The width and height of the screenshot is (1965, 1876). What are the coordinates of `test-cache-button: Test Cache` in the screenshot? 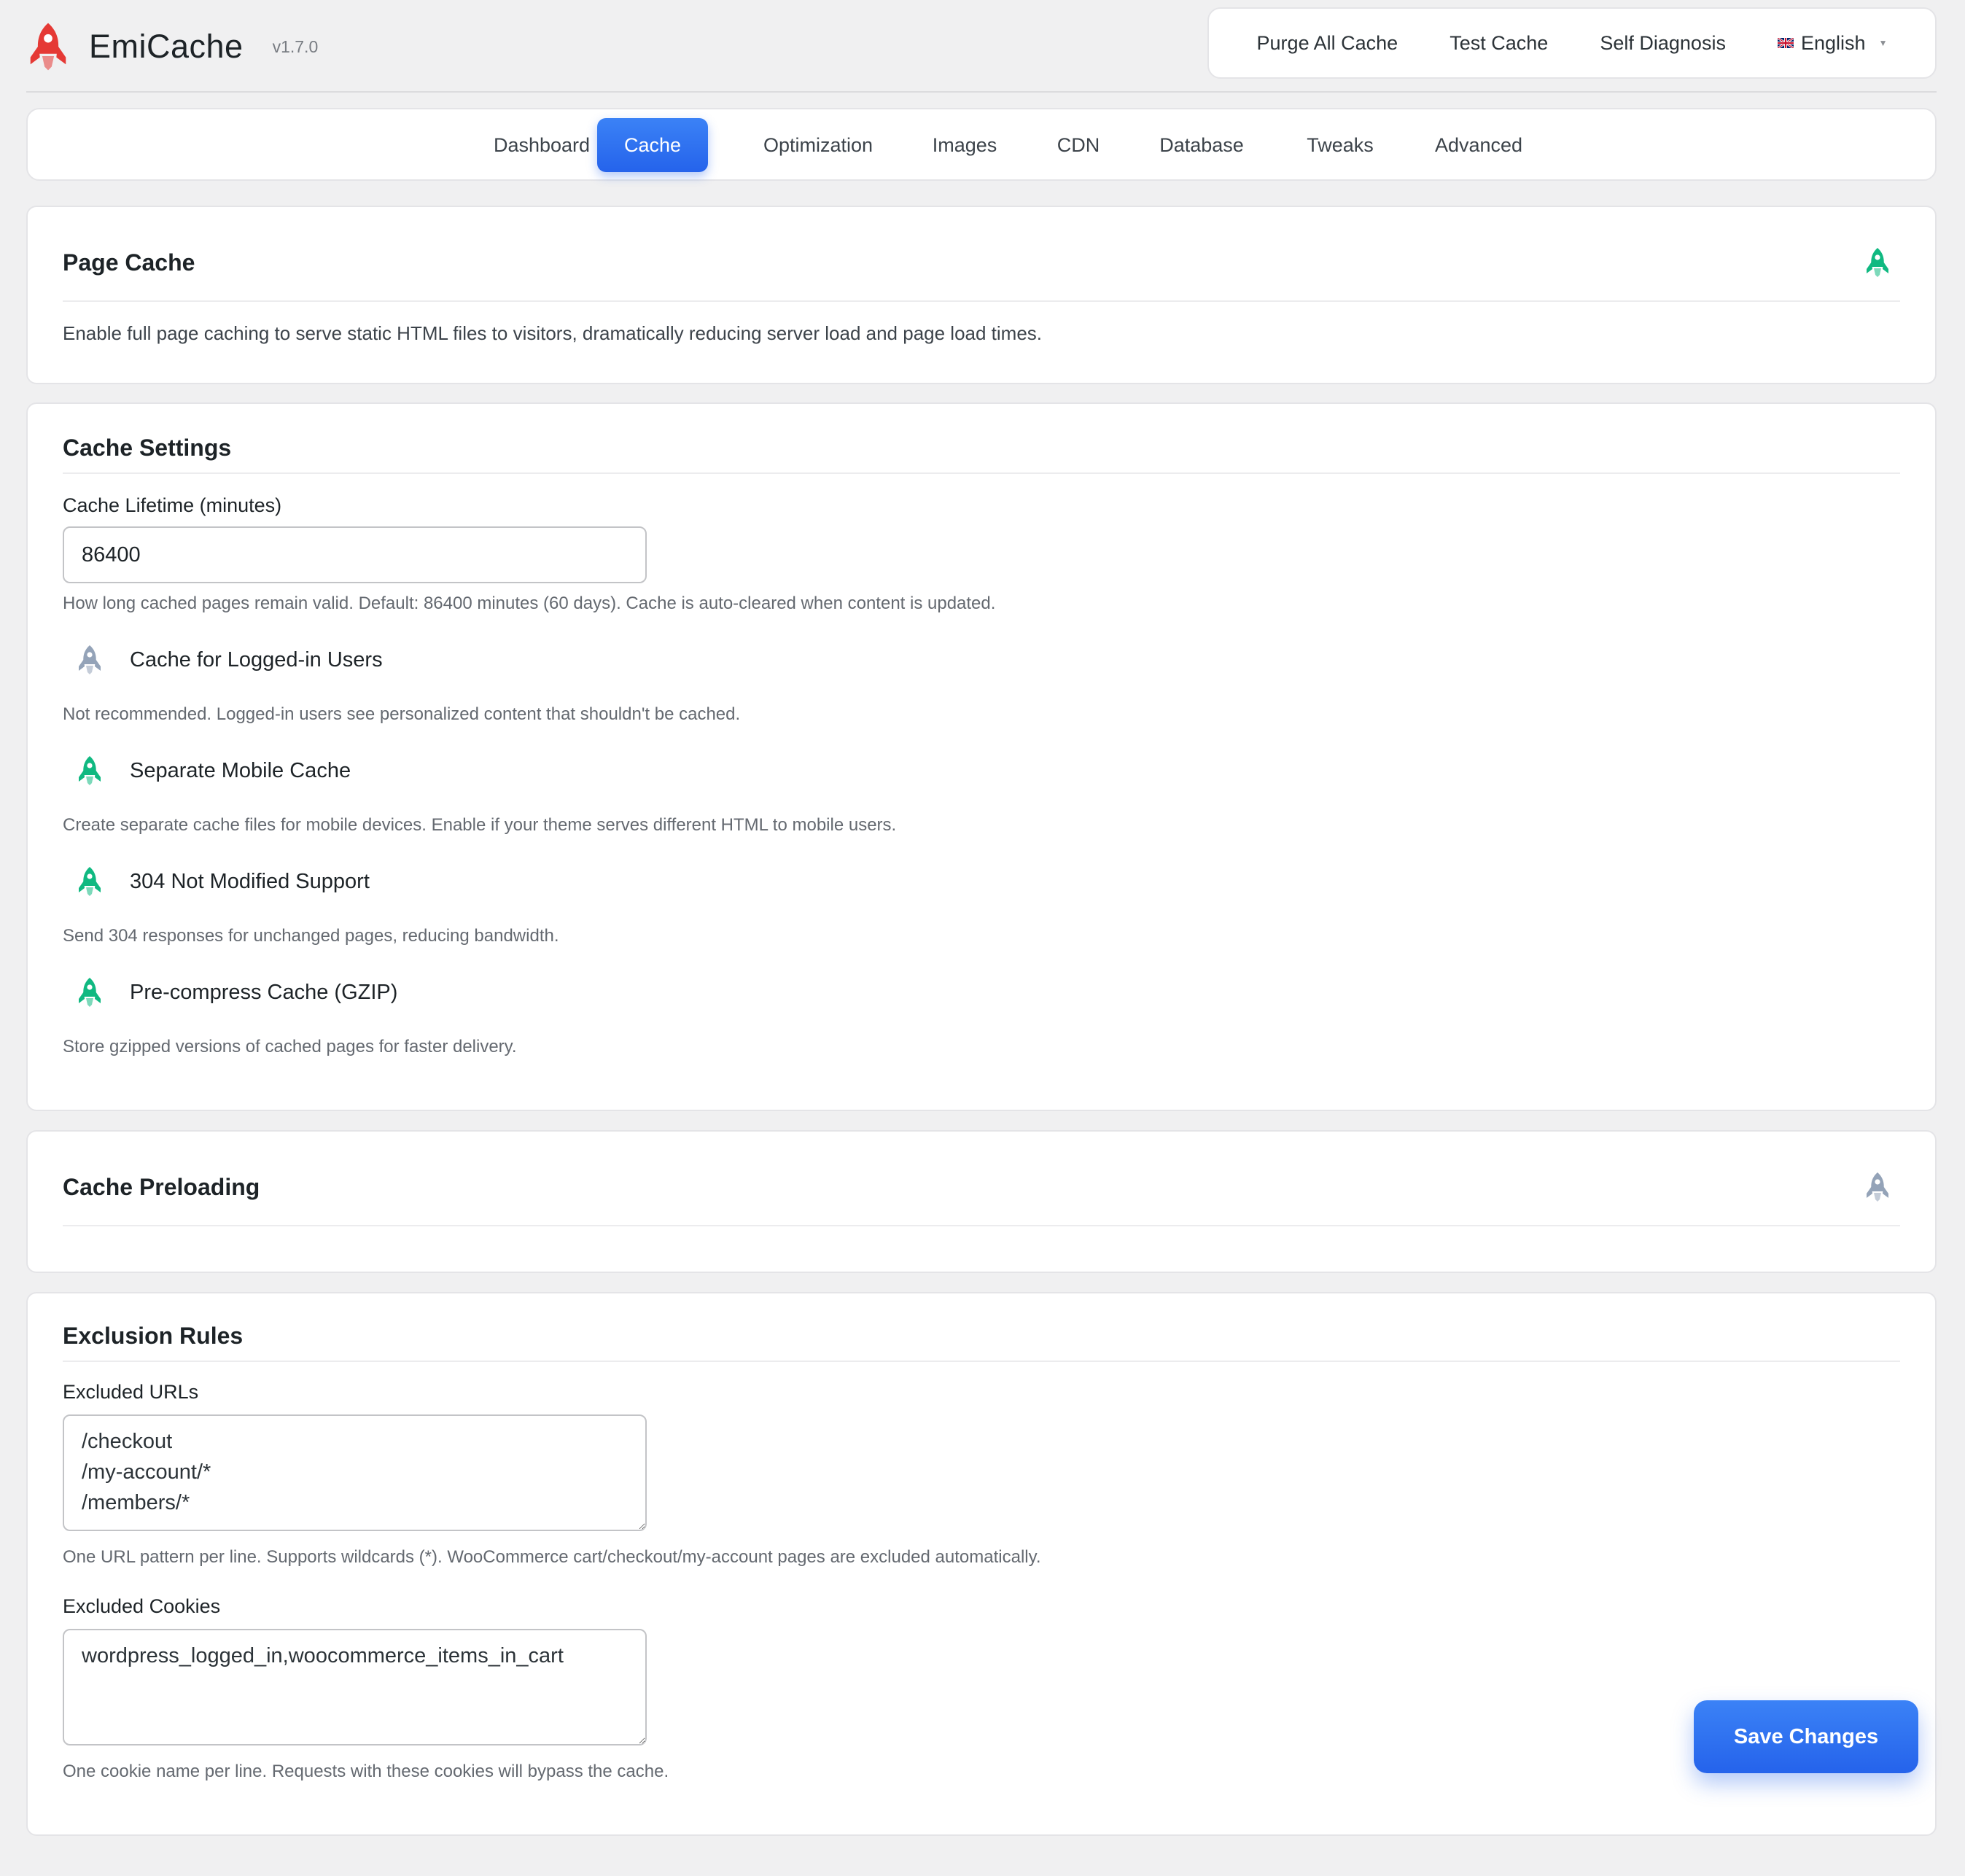 It's located at (1499, 43).